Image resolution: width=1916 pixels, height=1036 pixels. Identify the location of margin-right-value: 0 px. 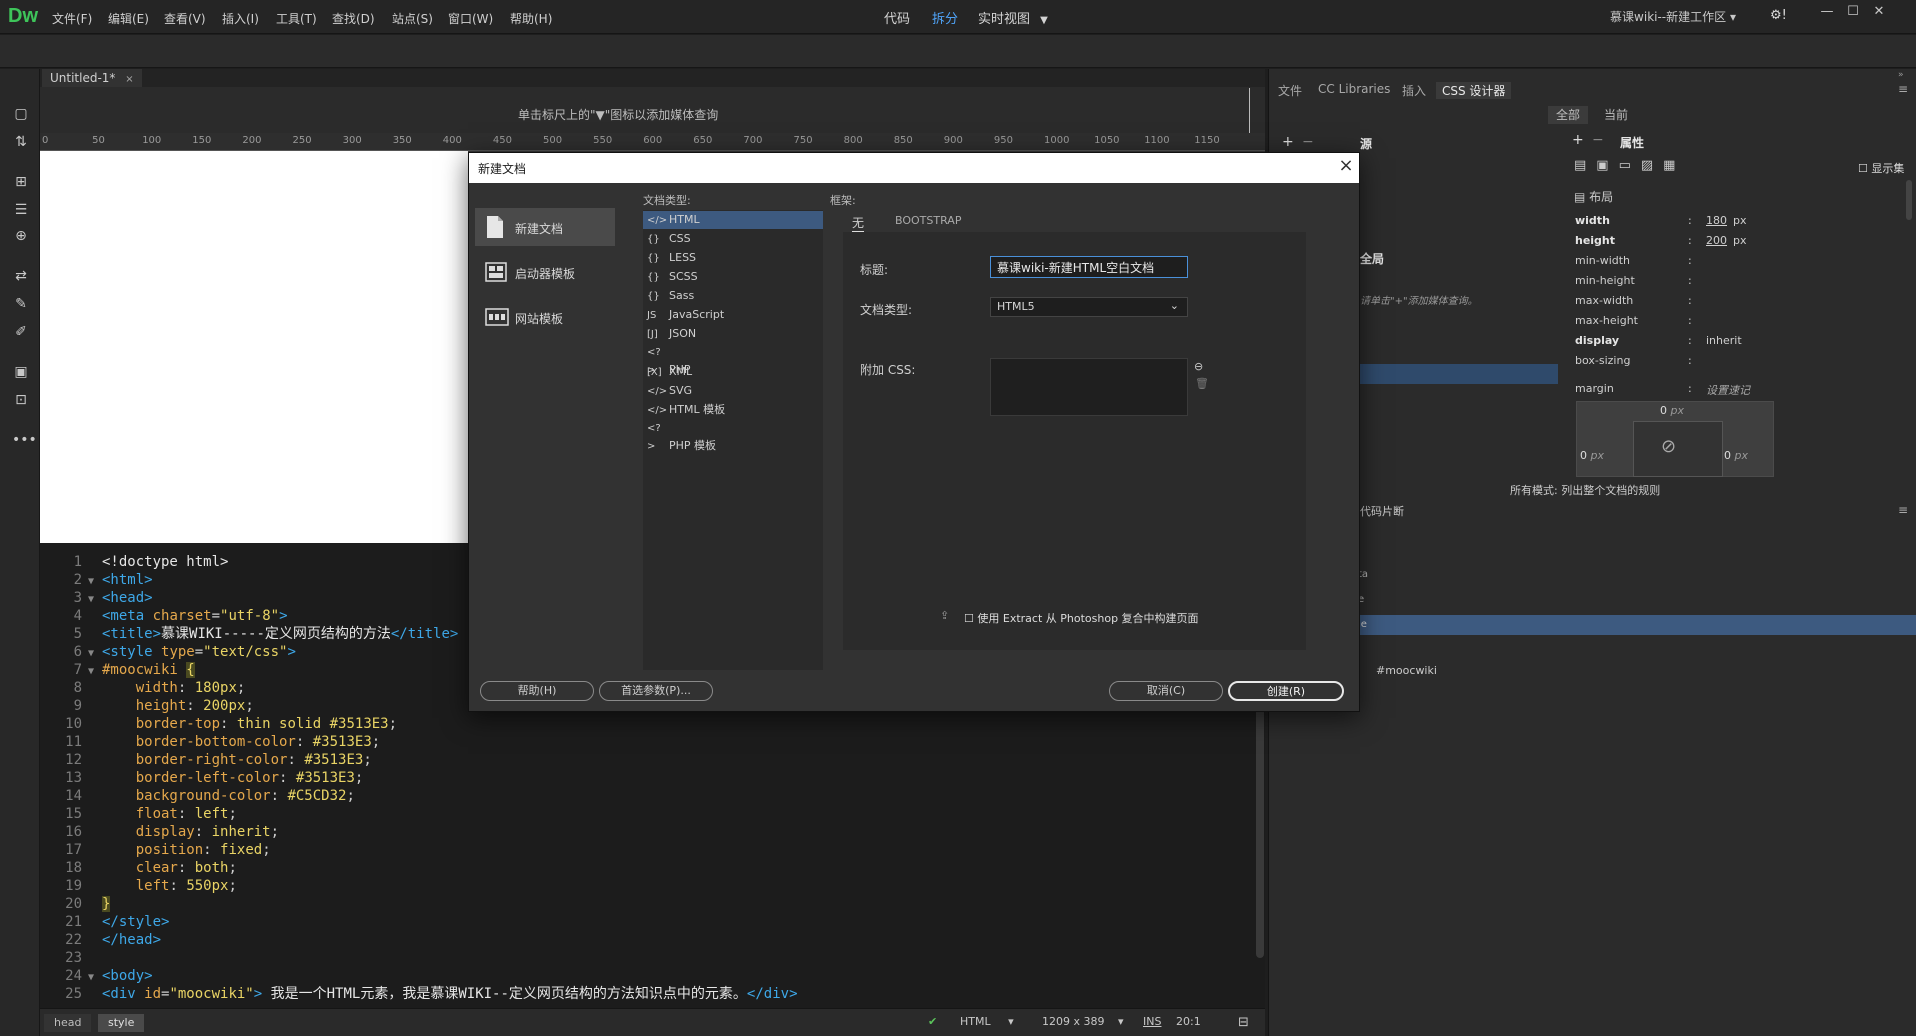
(1736, 455).